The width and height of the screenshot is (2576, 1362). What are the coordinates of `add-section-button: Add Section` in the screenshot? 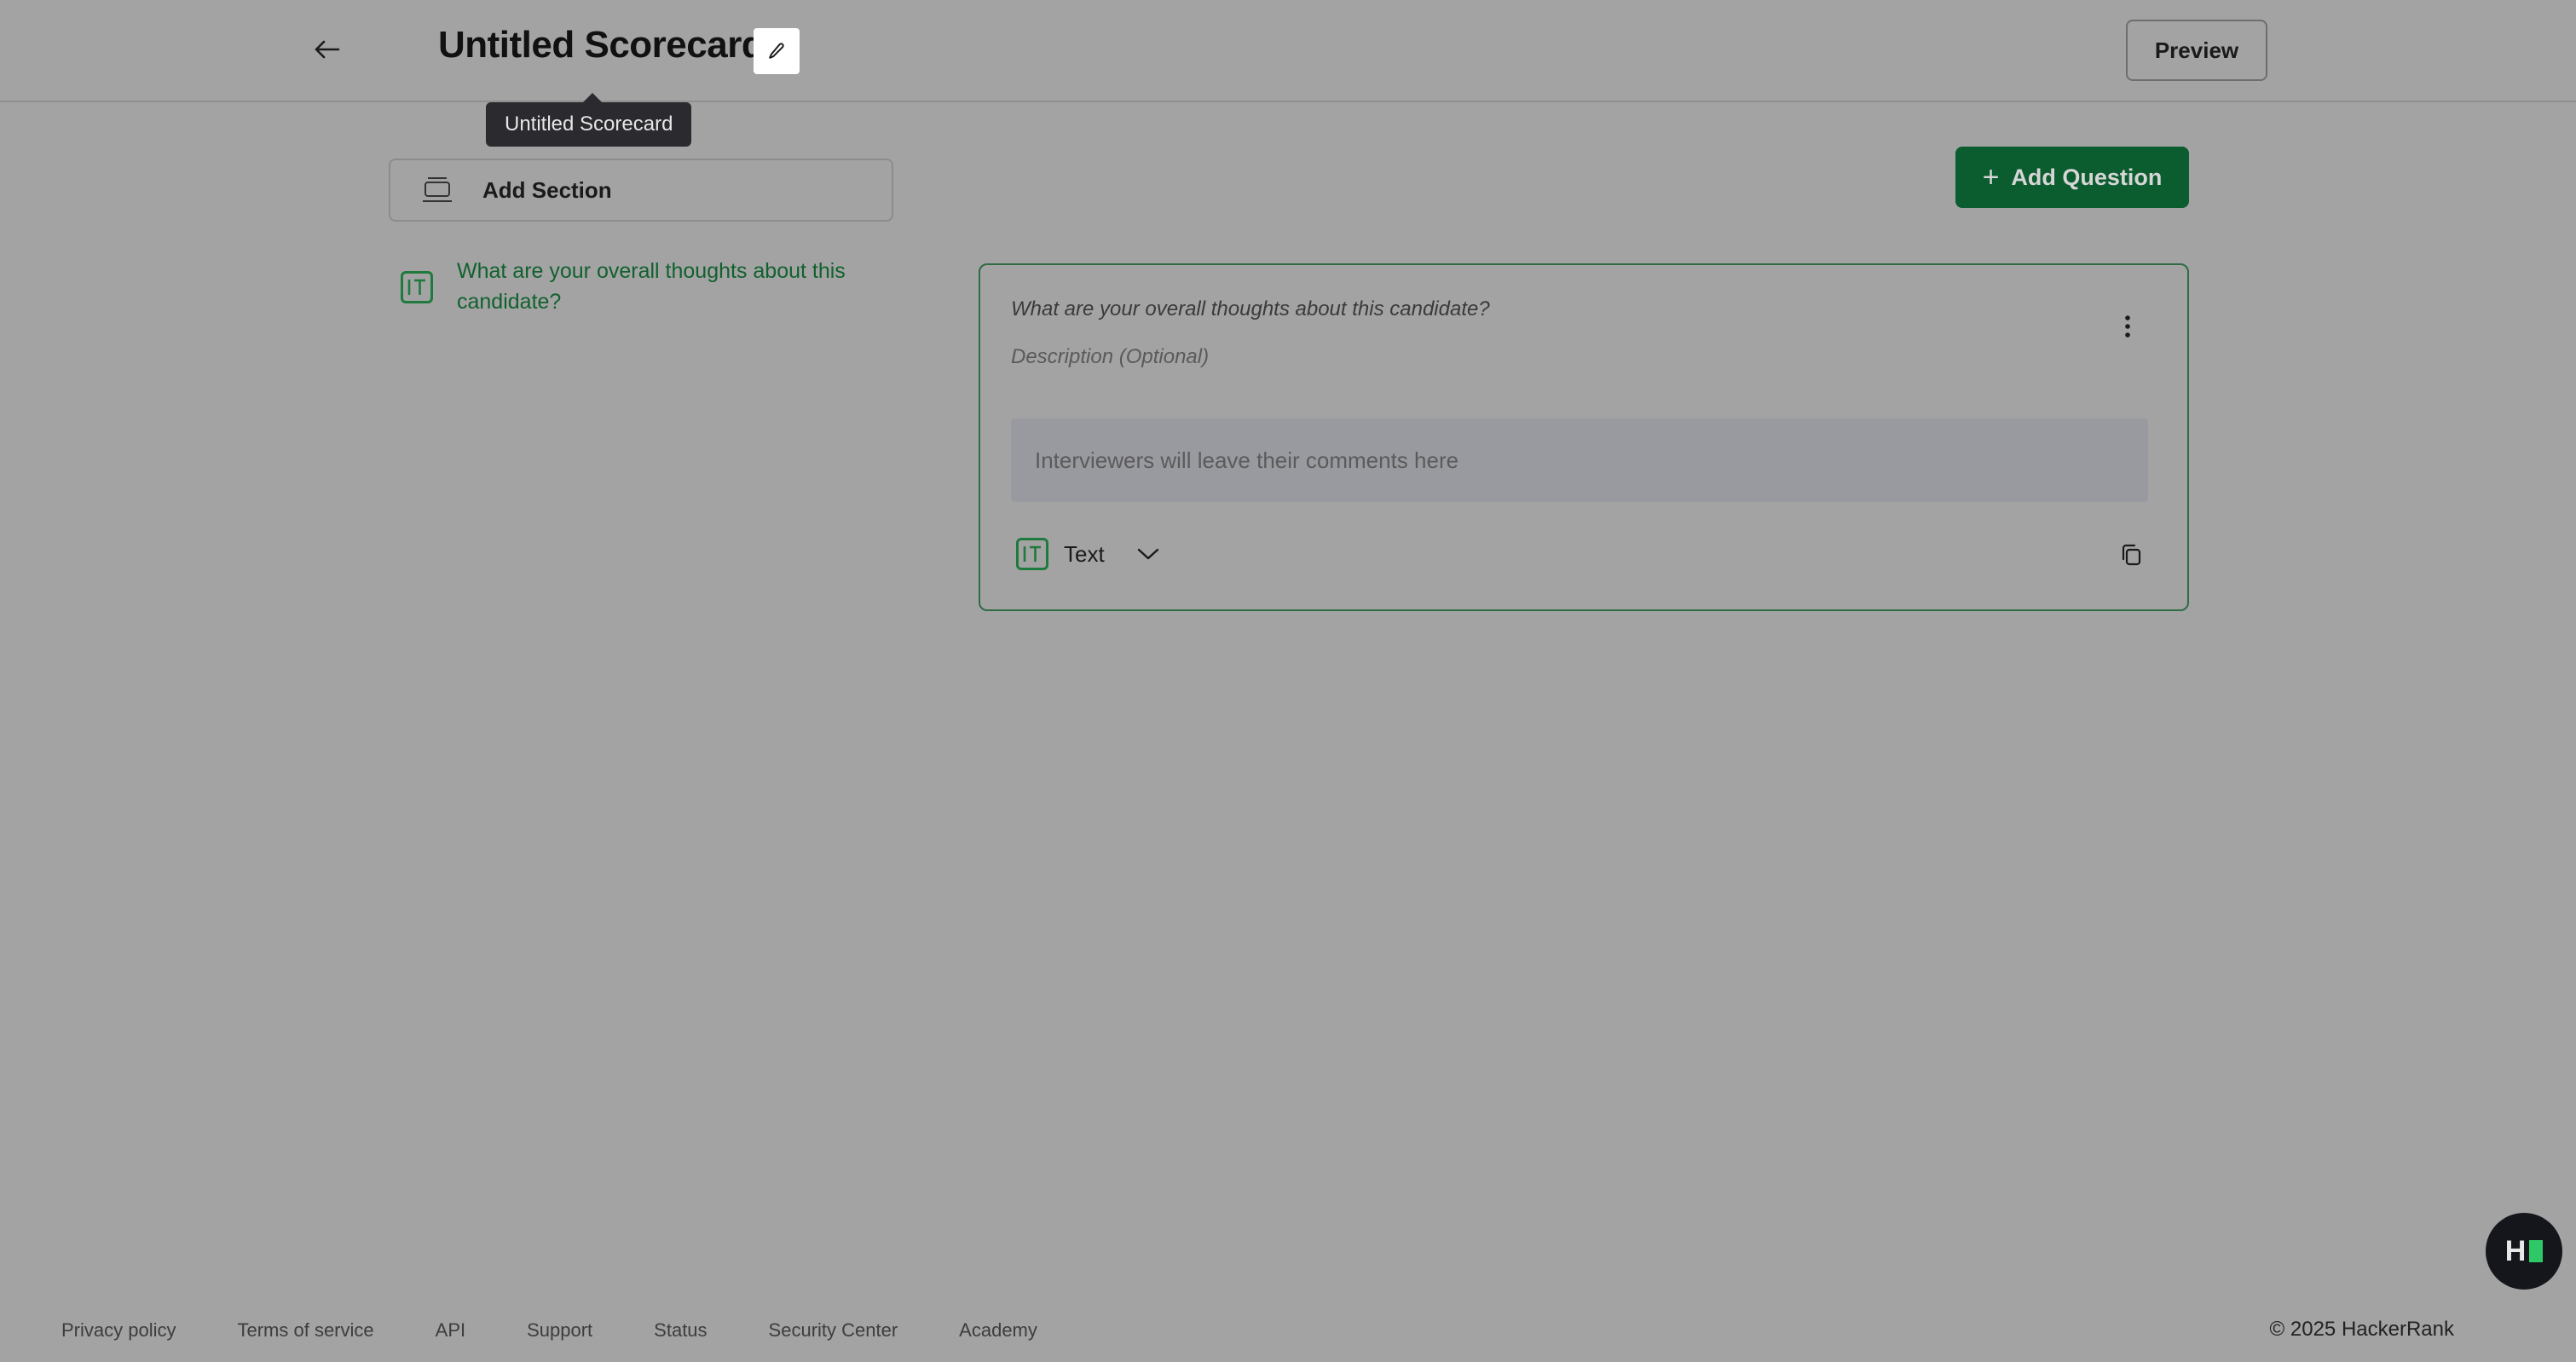 It's located at (641, 190).